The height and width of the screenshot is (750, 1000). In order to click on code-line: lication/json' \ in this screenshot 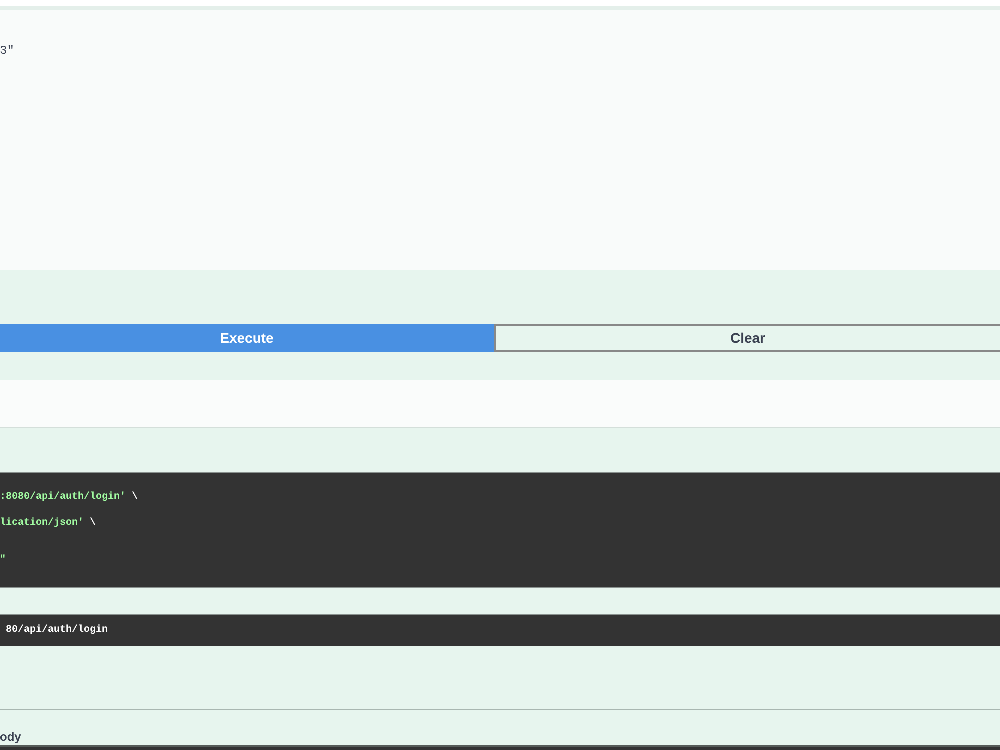, I will do `click(48, 523)`.